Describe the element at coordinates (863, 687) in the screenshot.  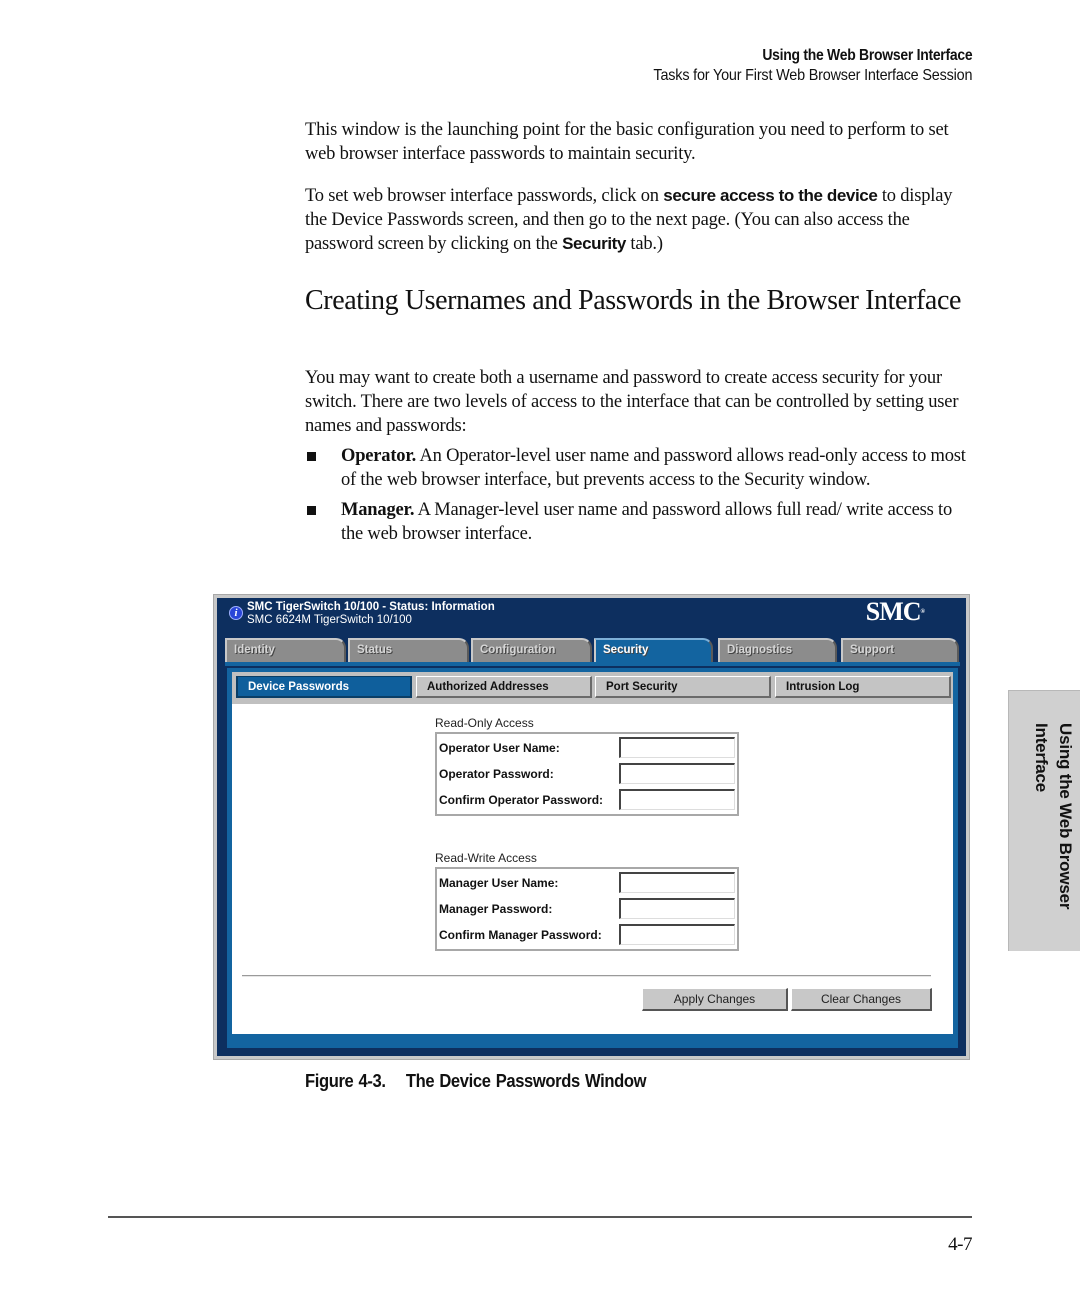
I see `subtab-intrusion-log: Intrusion Log` at that location.